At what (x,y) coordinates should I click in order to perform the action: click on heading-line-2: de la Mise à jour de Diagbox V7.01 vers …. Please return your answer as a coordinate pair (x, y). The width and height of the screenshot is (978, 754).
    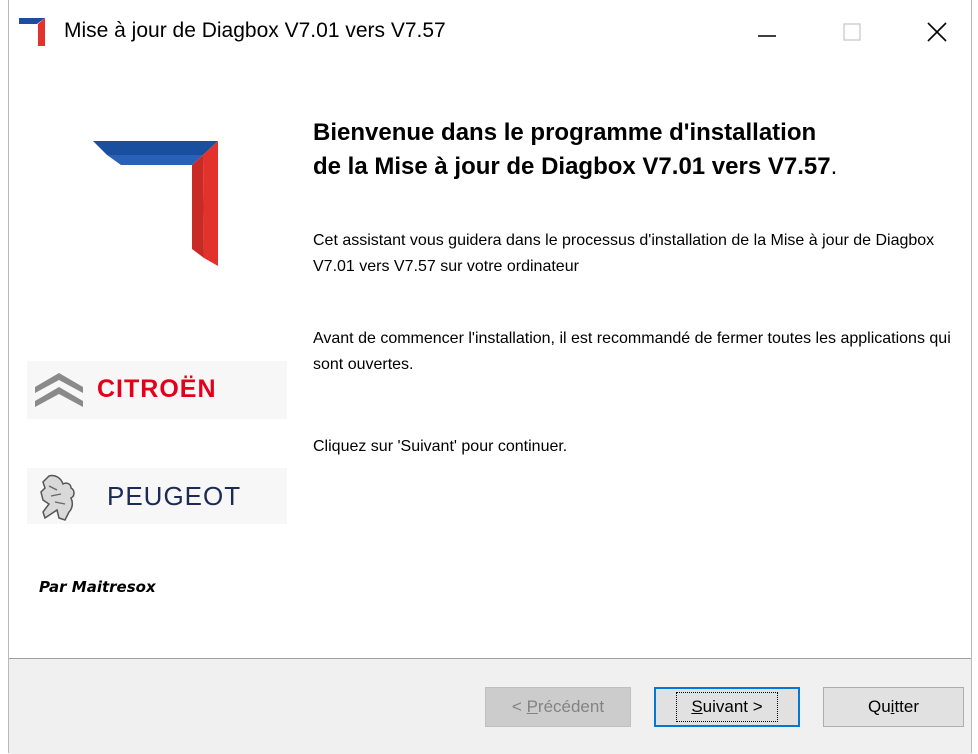
    Looking at the image, I should click on (638, 167).